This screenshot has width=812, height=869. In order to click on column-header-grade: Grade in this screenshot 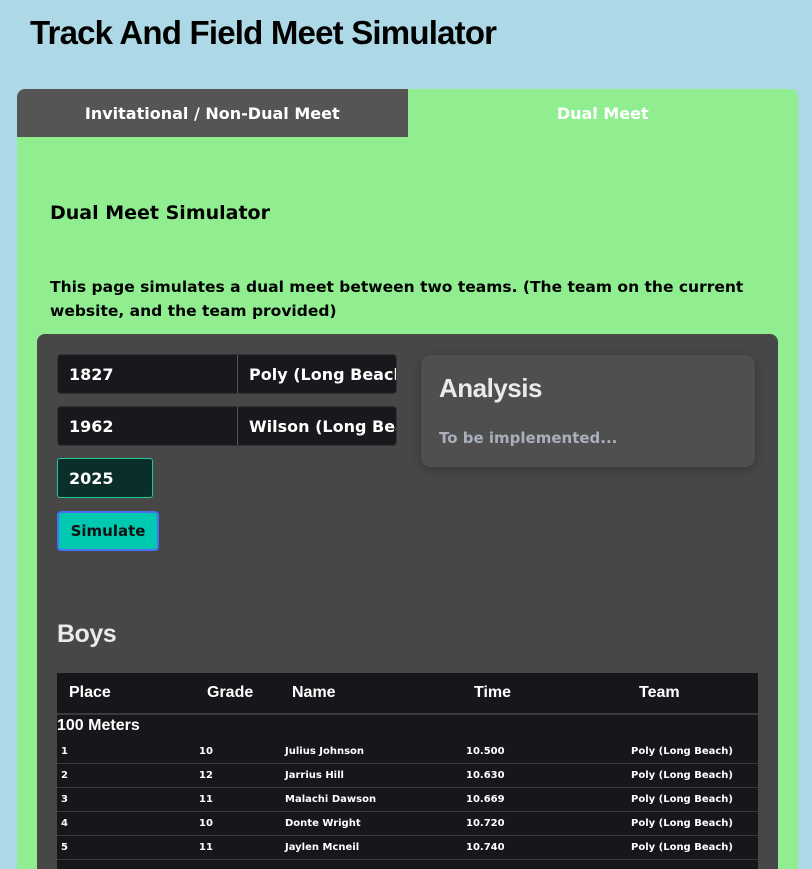, I will do `click(230, 692)`.